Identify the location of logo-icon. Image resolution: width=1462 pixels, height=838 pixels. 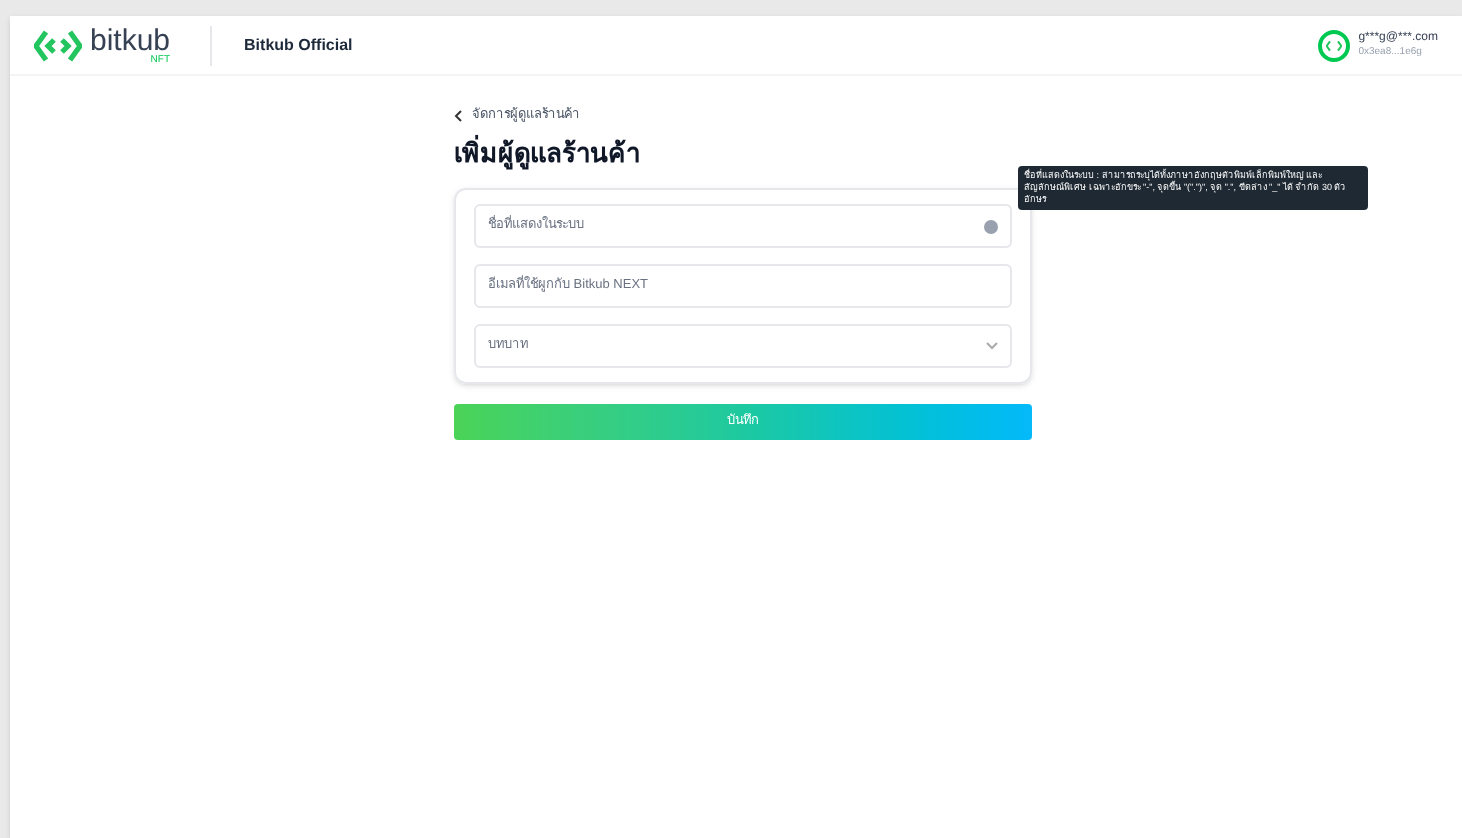
(58, 45).